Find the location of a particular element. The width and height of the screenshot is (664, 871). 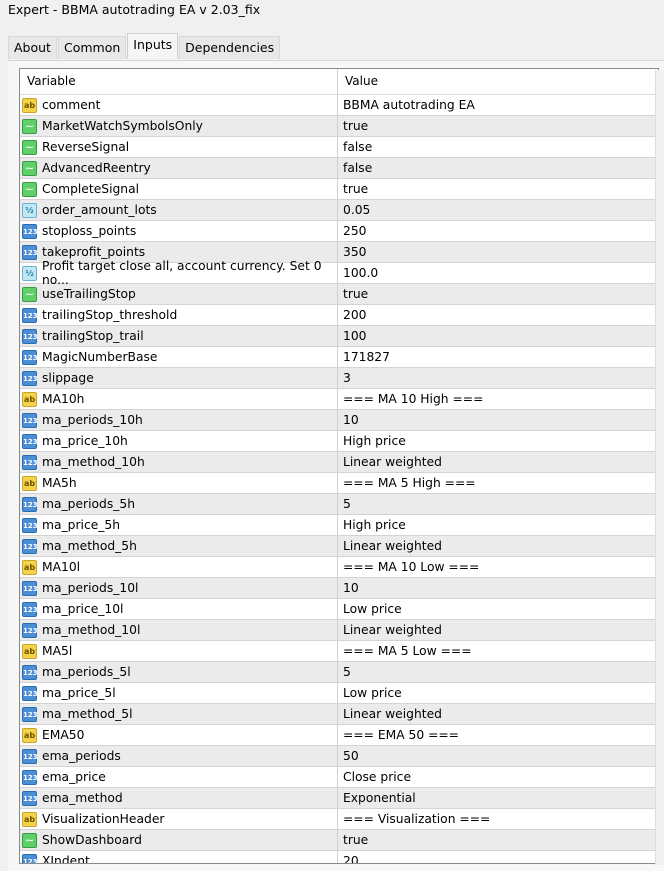

vertical-scrollbar is located at coordinates (659, 467).